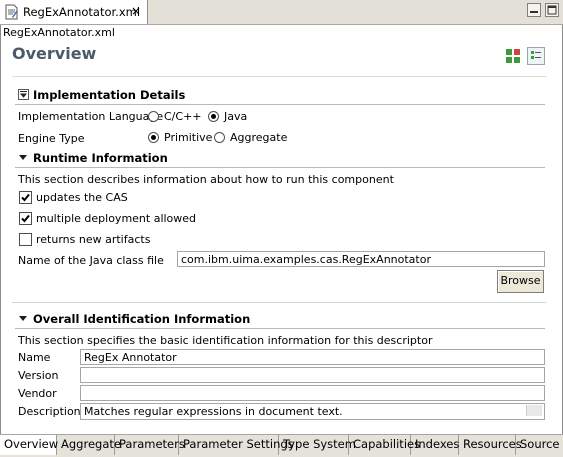  What do you see at coordinates (317, 445) in the screenshot?
I see `tab-type-system: Type System` at bounding box center [317, 445].